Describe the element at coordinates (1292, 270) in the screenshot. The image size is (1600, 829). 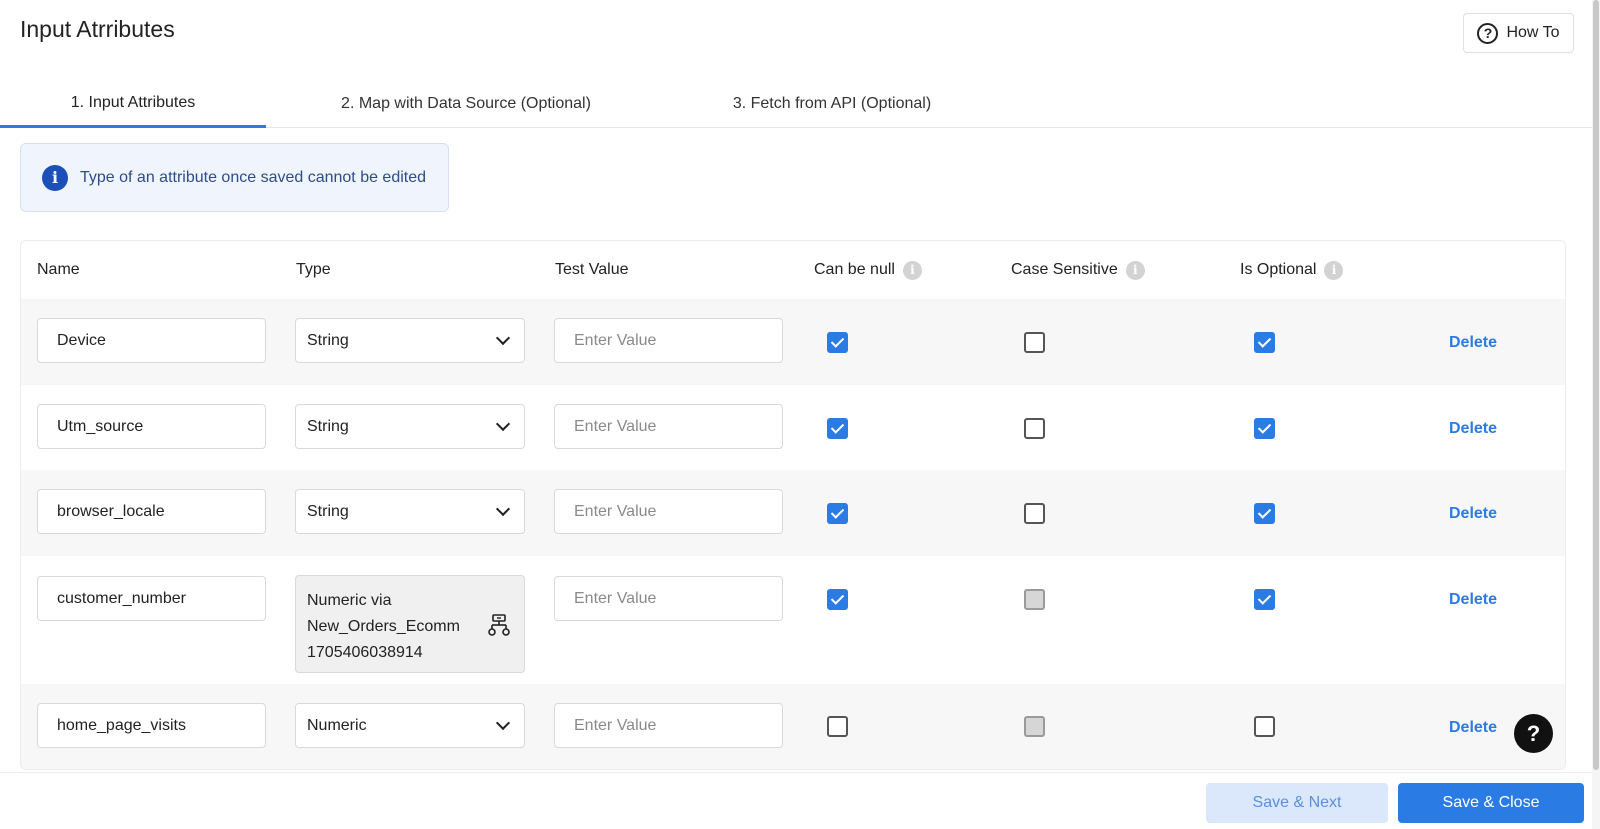
I see `column-header-is-optional: Is Optional i` at that location.